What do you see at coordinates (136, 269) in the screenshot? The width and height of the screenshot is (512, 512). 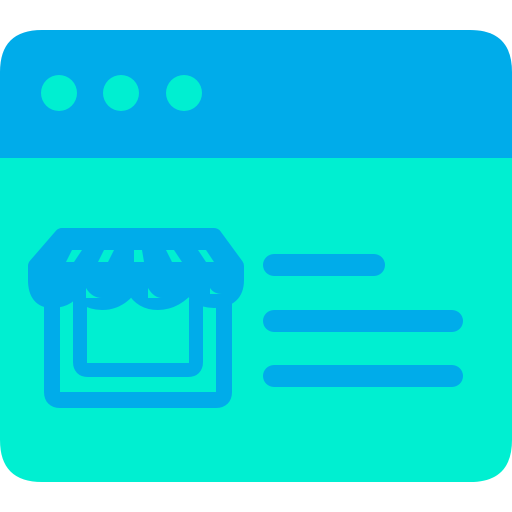 I see `storefront-awning` at bounding box center [136, 269].